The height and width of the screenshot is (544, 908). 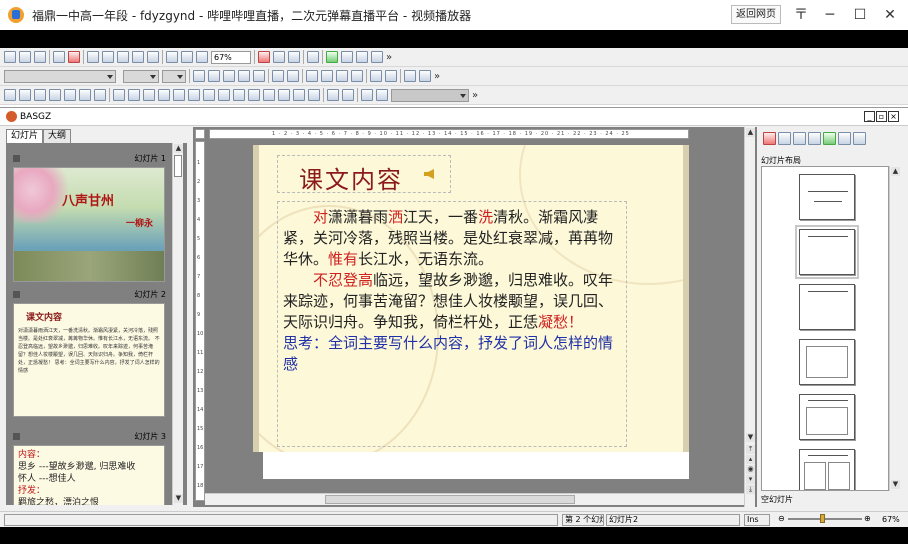 What do you see at coordinates (40, 57) in the screenshot?
I see `save-icon` at bounding box center [40, 57].